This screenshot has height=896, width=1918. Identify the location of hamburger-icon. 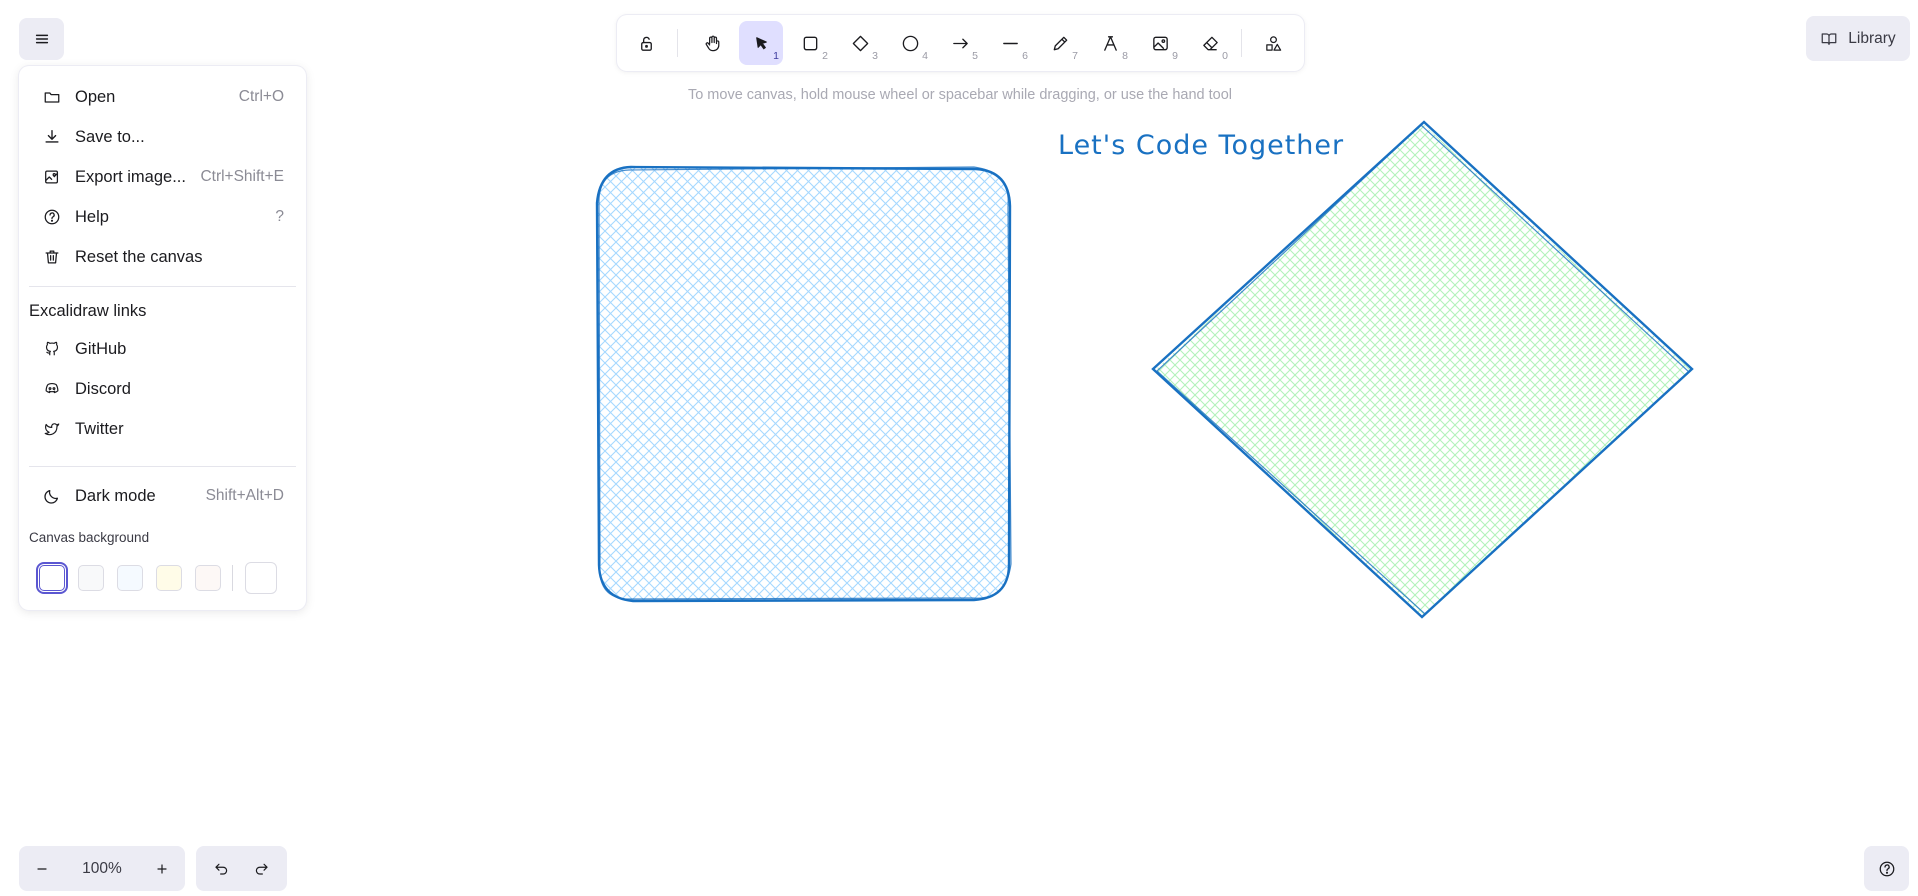
(41, 39).